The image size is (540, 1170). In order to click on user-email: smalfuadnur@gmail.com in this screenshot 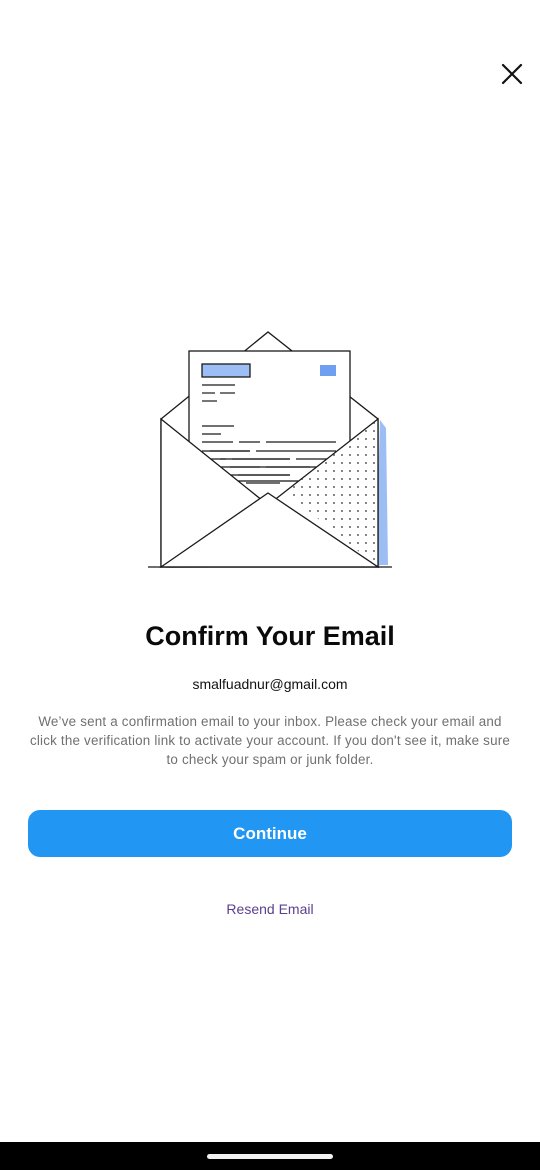, I will do `click(270, 684)`.